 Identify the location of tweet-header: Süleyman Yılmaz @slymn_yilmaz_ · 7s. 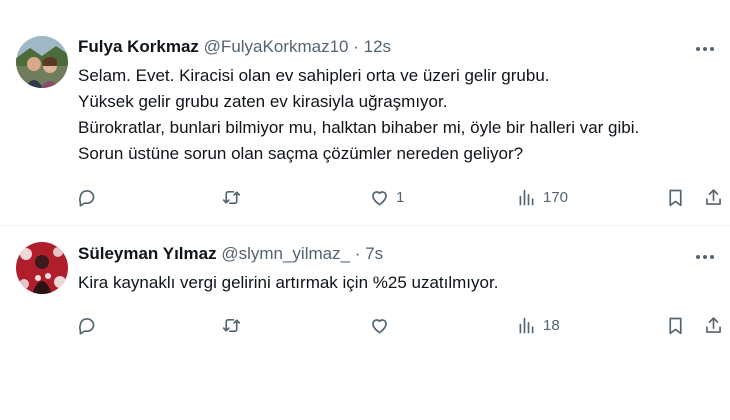
(369, 254).